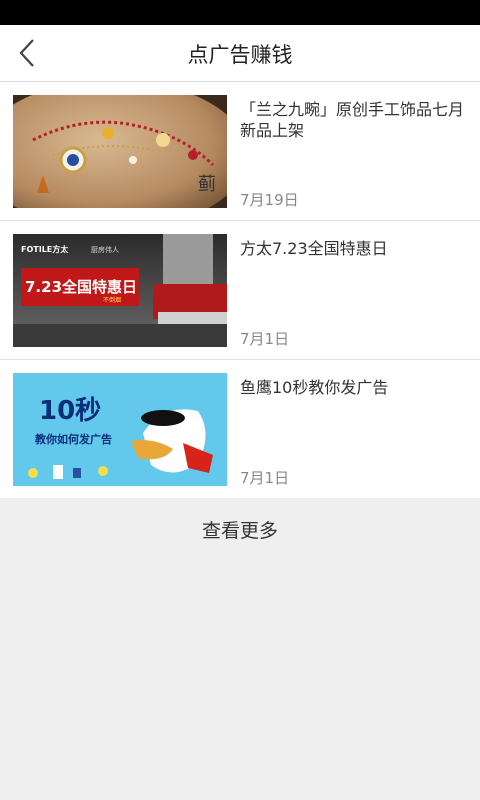 This screenshot has width=480, height=800. What do you see at coordinates (105, 249) in the screenshot?
I see `slogan-text: 厨房伟人` at bounding box center [105, 249].